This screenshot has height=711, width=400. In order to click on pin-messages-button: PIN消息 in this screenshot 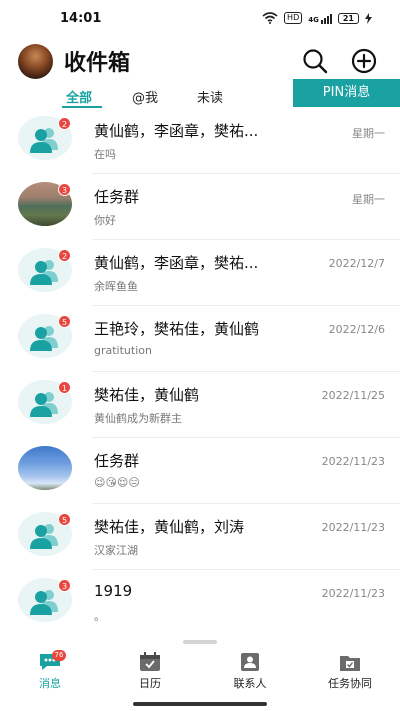, I will do `click(346, 93)`.